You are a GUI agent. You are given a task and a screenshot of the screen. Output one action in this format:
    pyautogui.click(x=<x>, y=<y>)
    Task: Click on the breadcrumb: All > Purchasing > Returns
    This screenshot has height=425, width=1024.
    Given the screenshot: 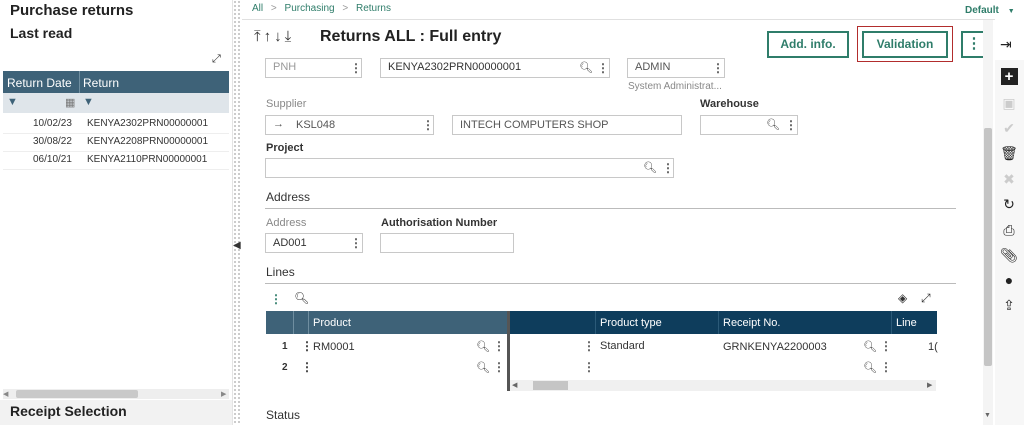 What is the action you would take?
    pyautogui.click(x=321, y=8)
    